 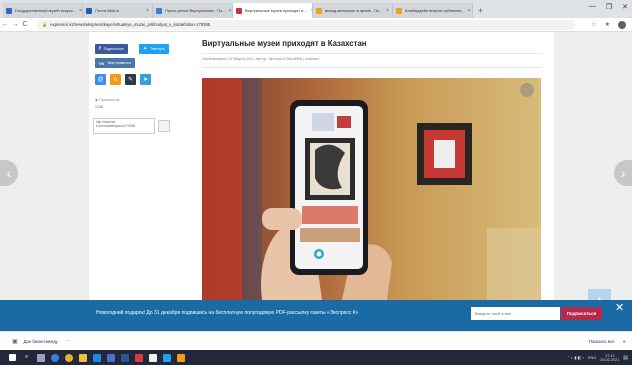 What do you see at coordinates (609, 360) in the screenshot?
I see `clock-date: 26.02.2021` at bounding box center [609, 360].